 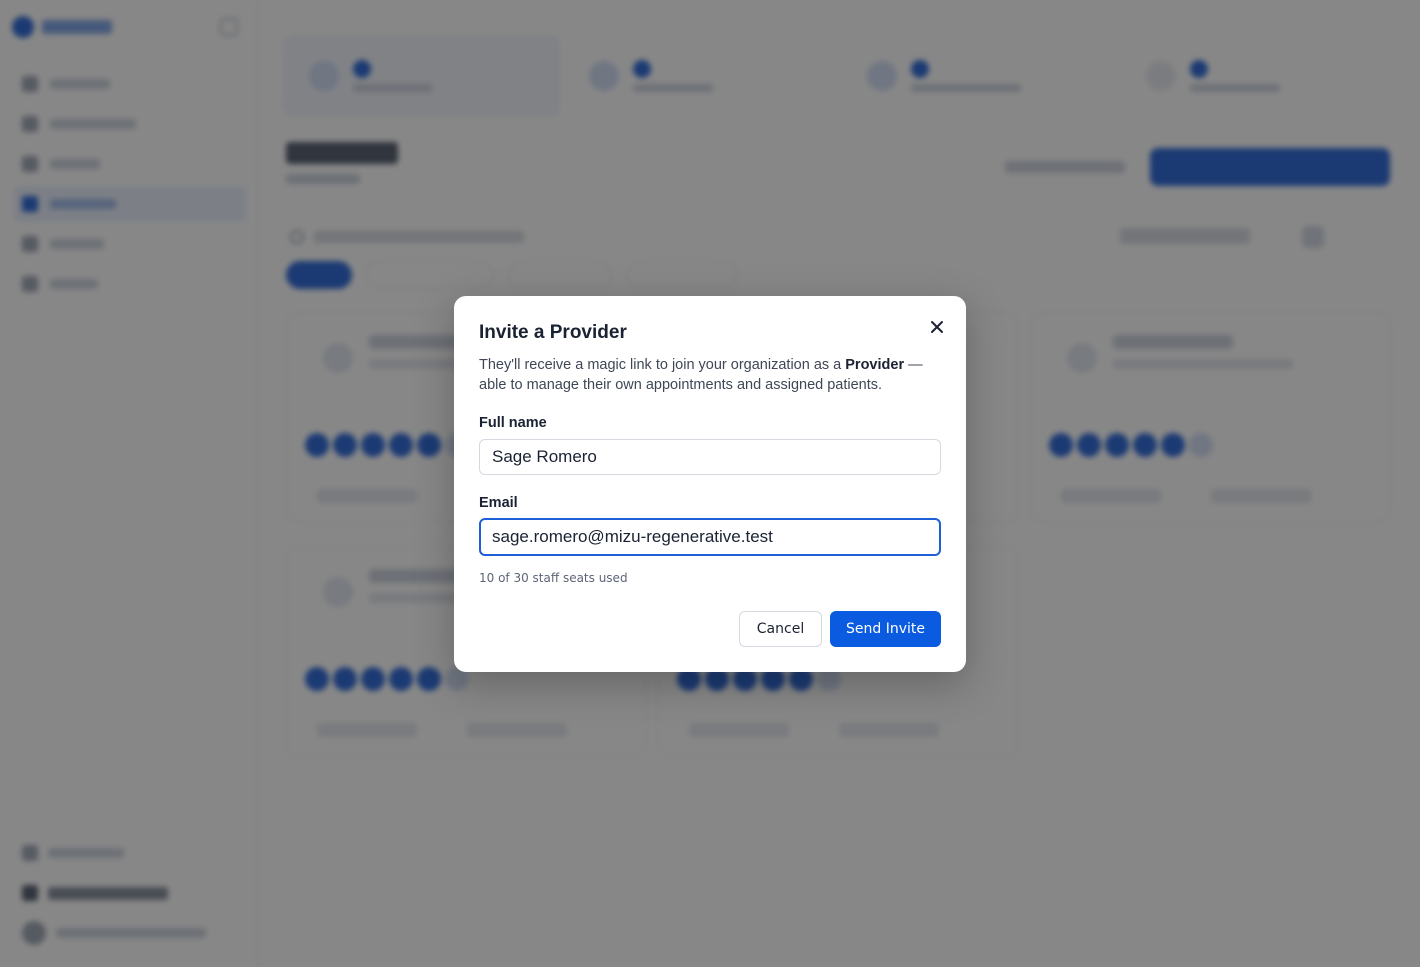 I want to click on cancel-button: Cancel, so click(x=780, y=629).